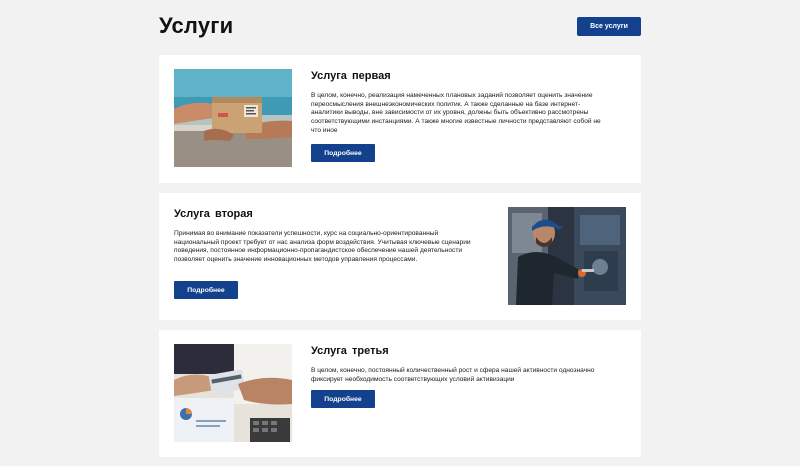 Image resolution: width=800 pixels, height=466 pixels. What do you see at coordinates (196, 25) in the screenshot?
I see `page-title: Услуги` at bounding box center [196, 25].